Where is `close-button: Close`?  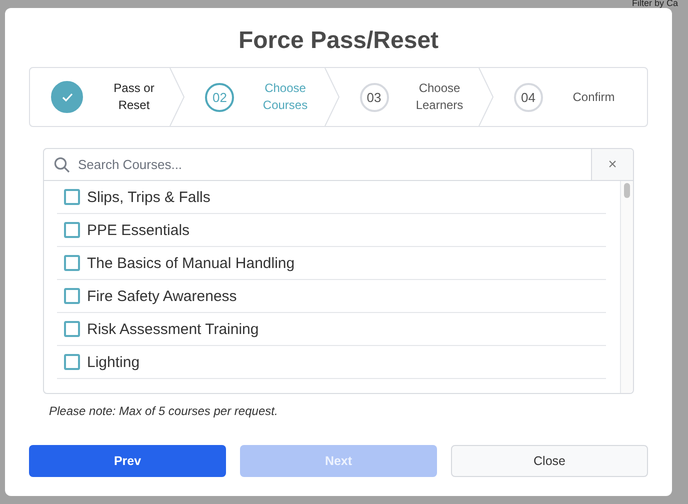
close-button: Close is located at coordinates (549, 461).